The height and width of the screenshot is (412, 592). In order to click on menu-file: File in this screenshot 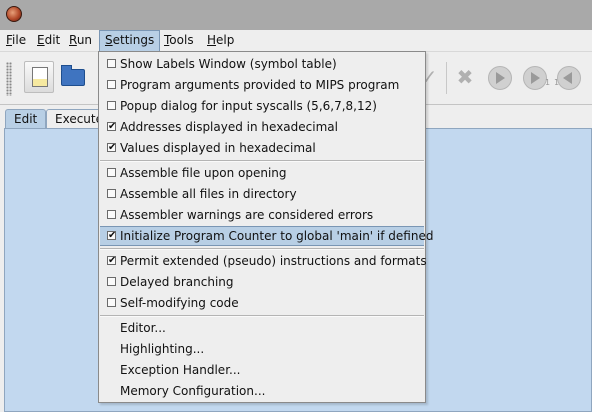, I will do `click(16, 40)`.